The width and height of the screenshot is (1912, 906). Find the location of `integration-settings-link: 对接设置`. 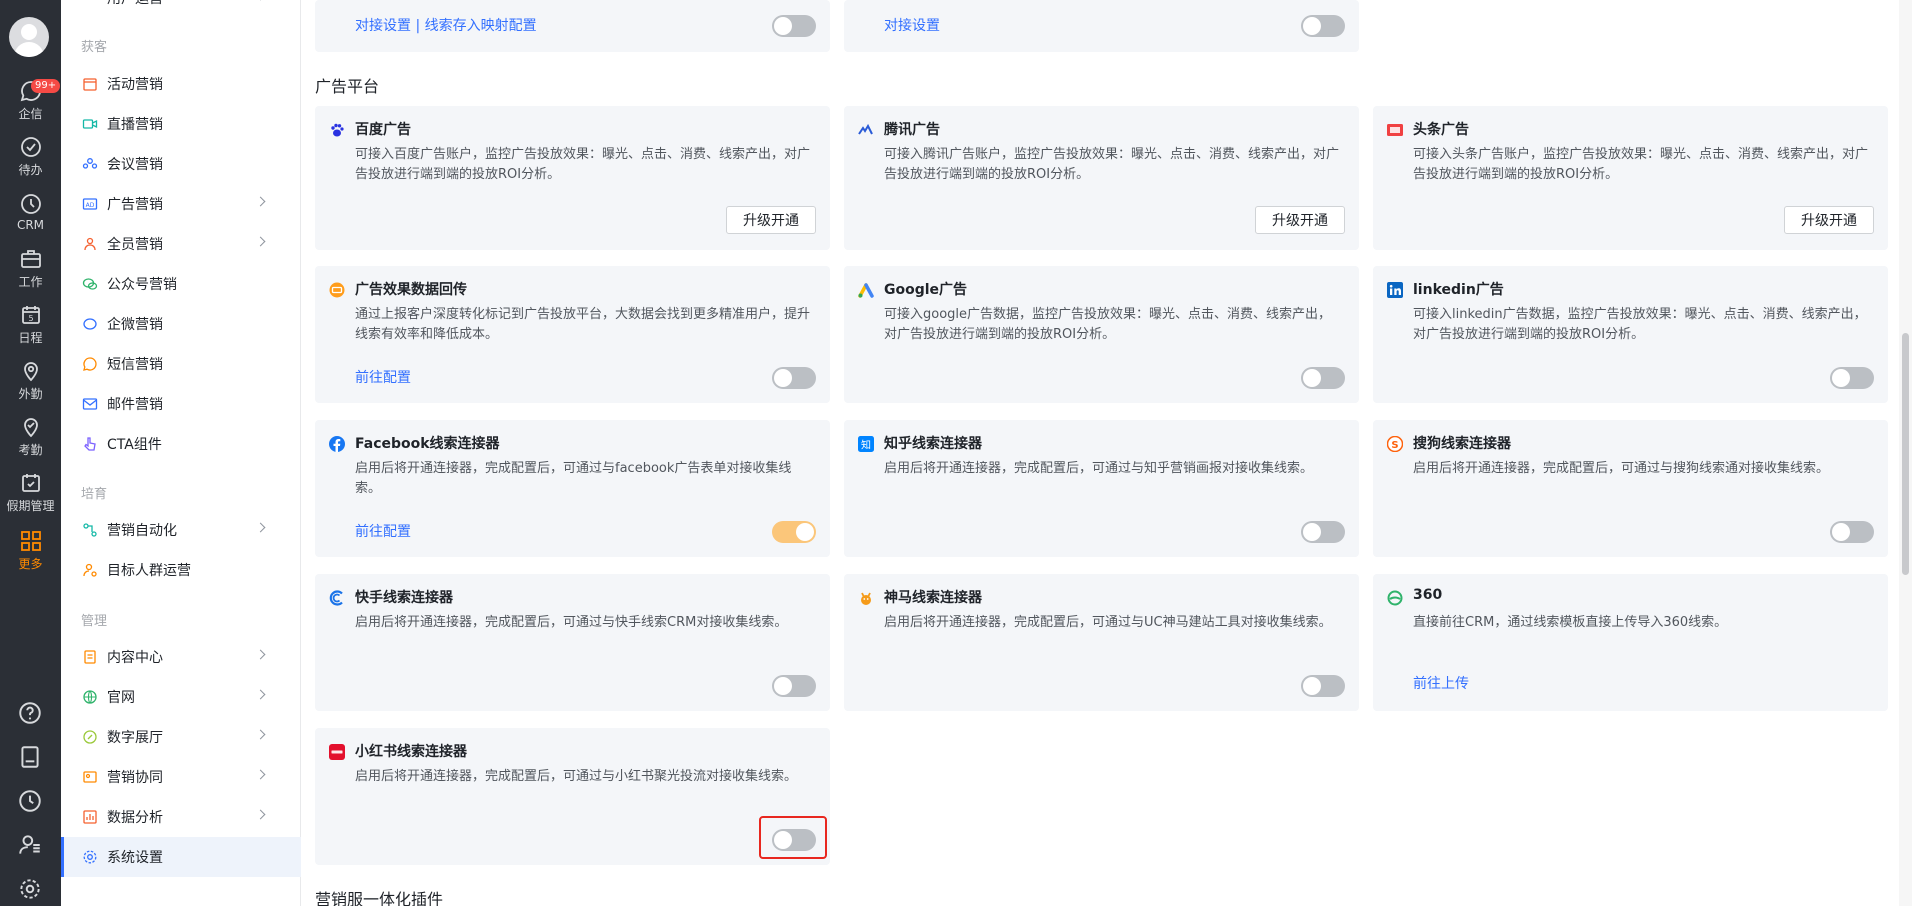

integration-settings-link: 对接设置 is located at coordinates (912, 25).